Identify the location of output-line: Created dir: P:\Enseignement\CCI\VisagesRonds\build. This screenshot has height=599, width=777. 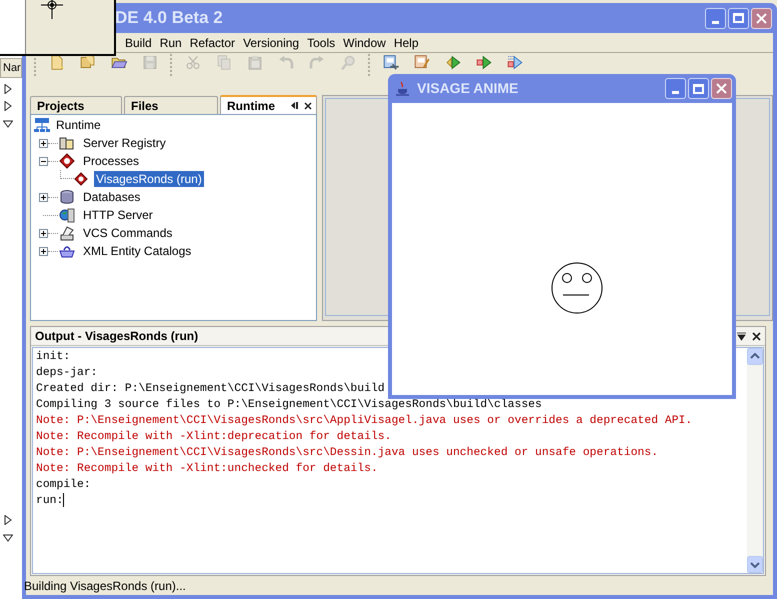
(211, 389).